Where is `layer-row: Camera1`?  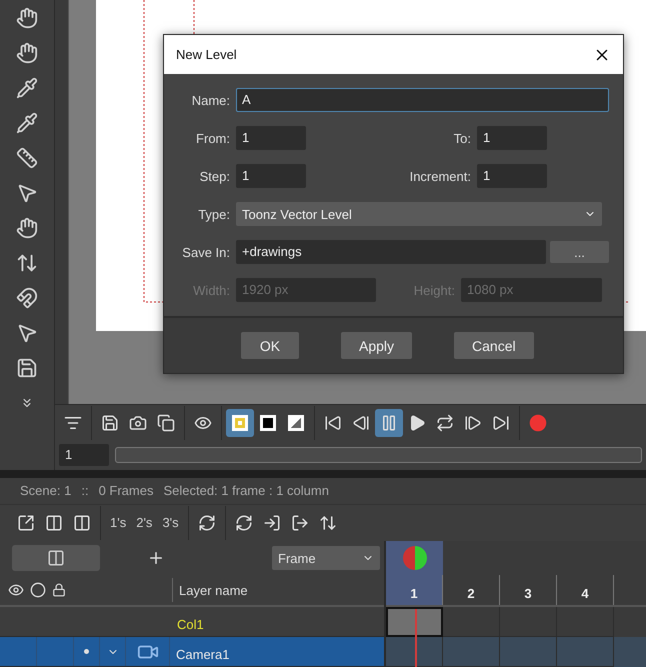 layer-row: Camera1 is located at coordinates (192, 652).